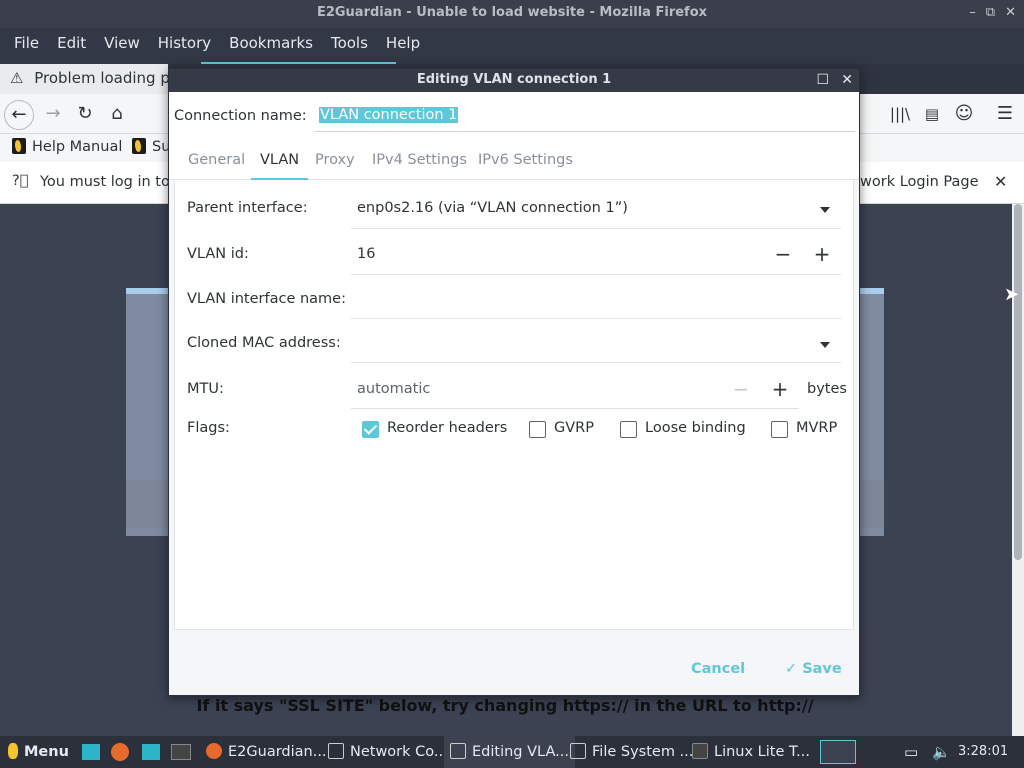 The image size is (1024, 768). What do you see at coordinates (205, 389) in the screenshot?
I see `mtu-label: MTU:` at bounding box center [205, 389].